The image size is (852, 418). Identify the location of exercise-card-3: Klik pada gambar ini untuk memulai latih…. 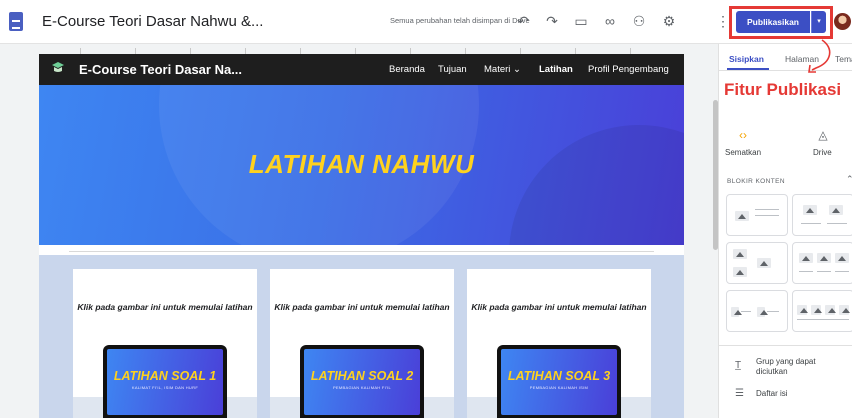
(559, 343).